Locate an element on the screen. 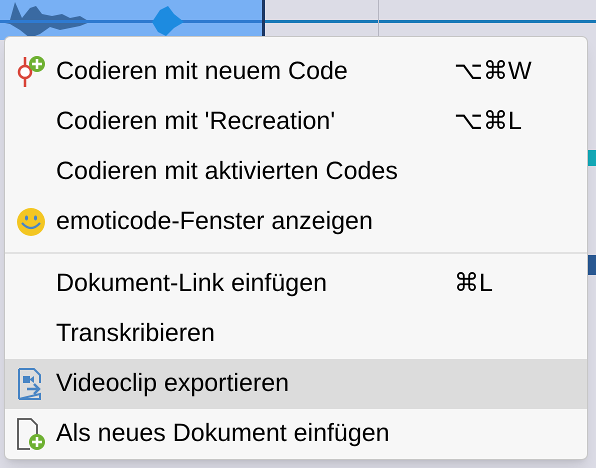 Image resolution: width=596 pixels, height=468 pixels. shortcut-label: ⌘L is located at coordinates (473, 284).